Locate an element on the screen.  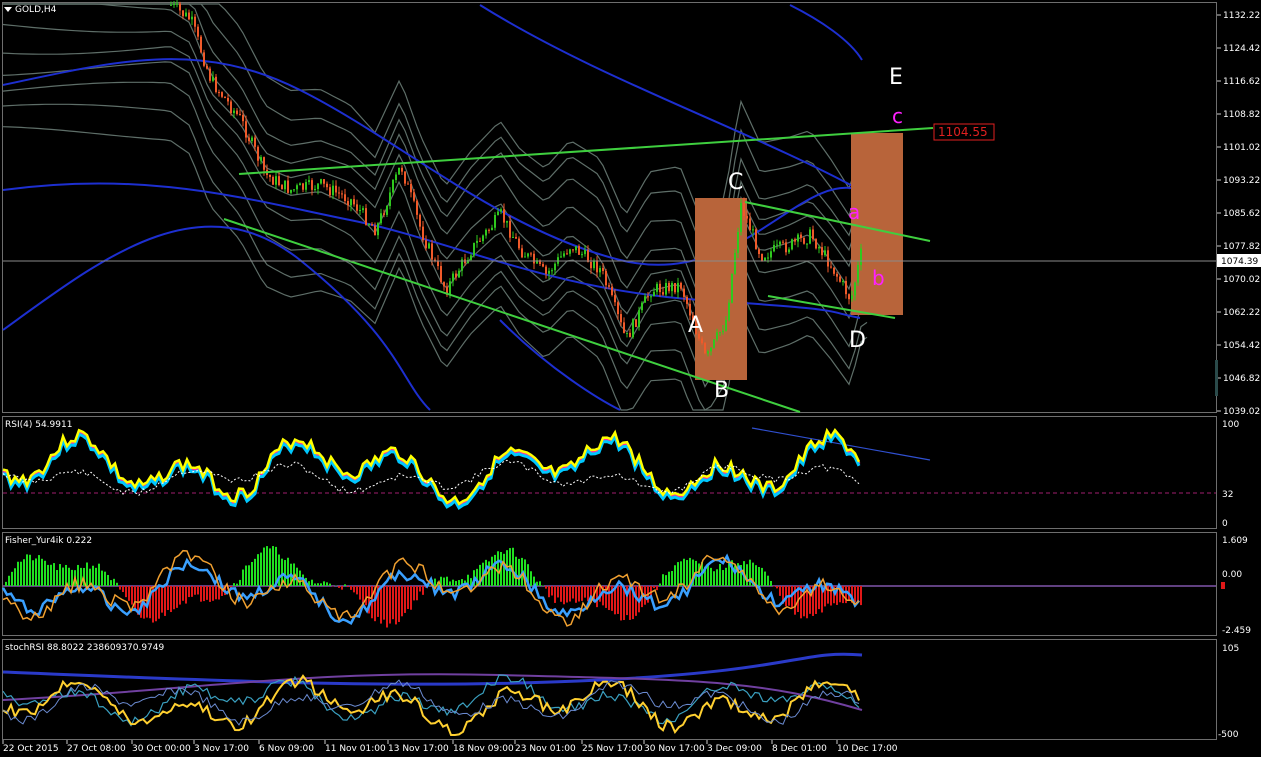
price-tick-label: 1046.82 is located at coordinates (1241, 379).